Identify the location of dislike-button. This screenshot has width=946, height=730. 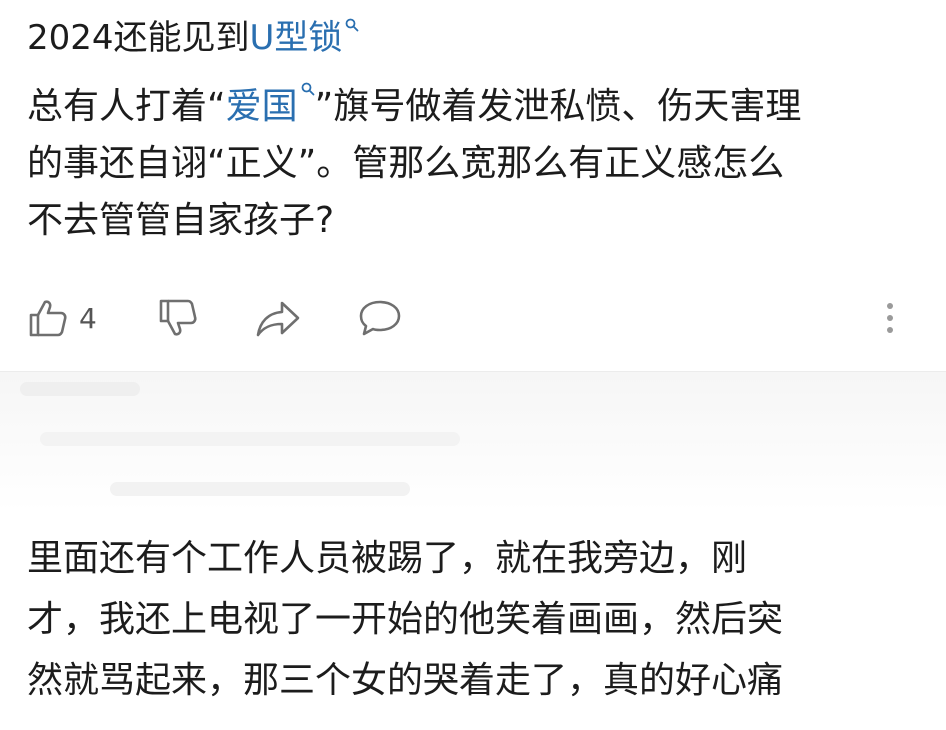
(178, 318).